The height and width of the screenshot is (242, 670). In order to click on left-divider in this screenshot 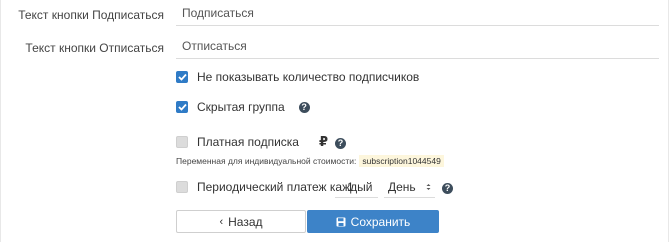, I will do `click(0, 121)`.